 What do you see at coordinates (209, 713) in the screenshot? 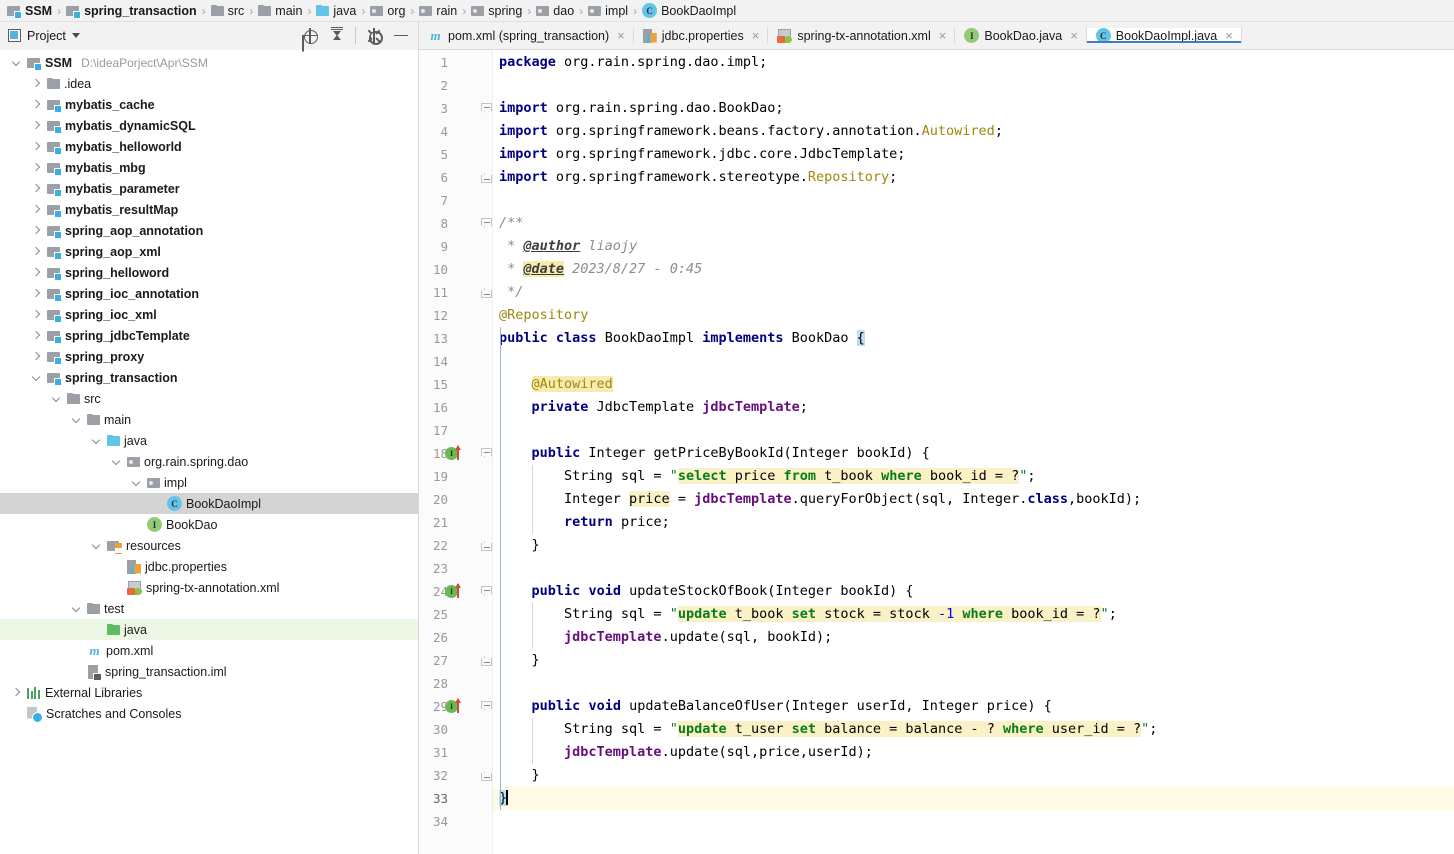
I see `tree-node-scratches-and-consoles: Scratches and Consoles` at bounding box center [209, 713].